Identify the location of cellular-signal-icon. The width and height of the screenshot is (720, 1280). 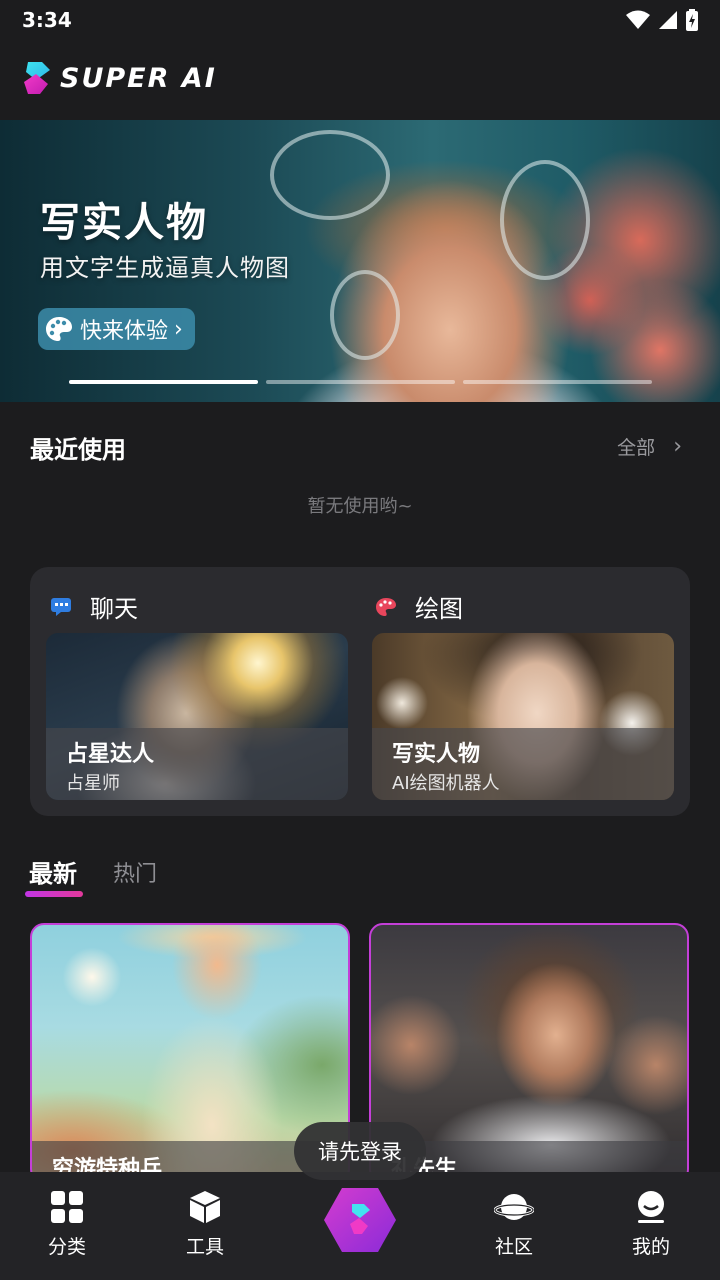
(668, 20).